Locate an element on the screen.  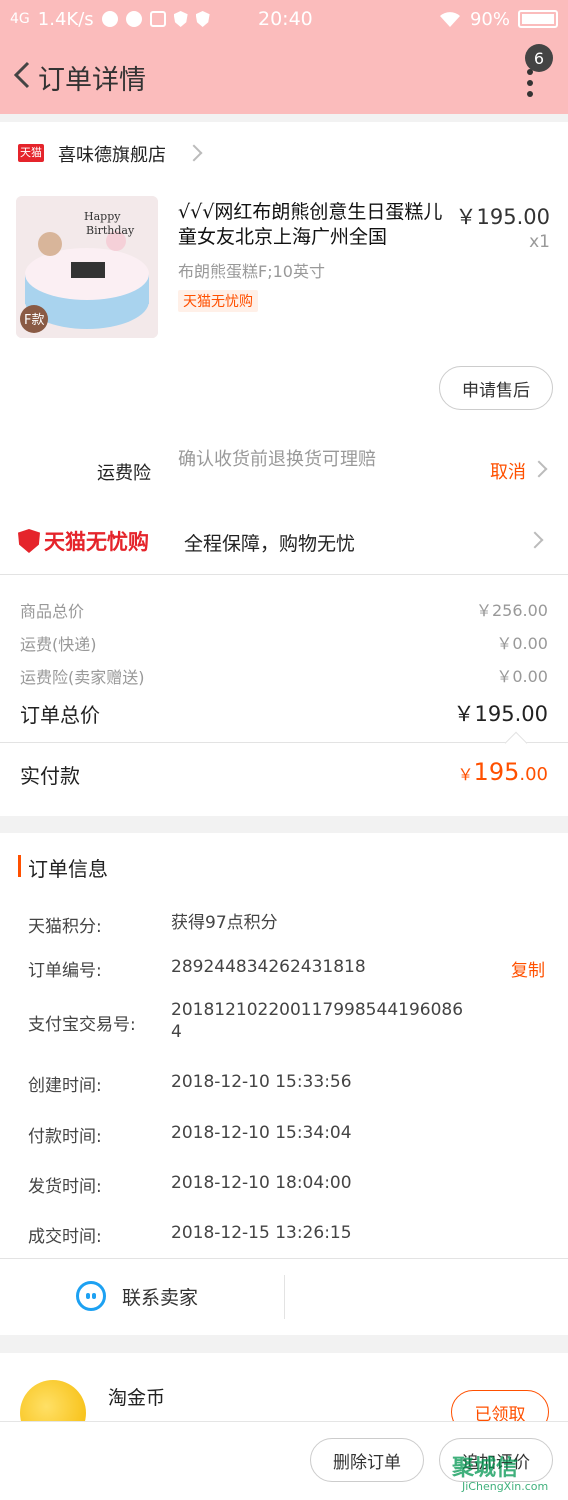
after-sale-button: 申请售后 is located at coordinates (496, 388).